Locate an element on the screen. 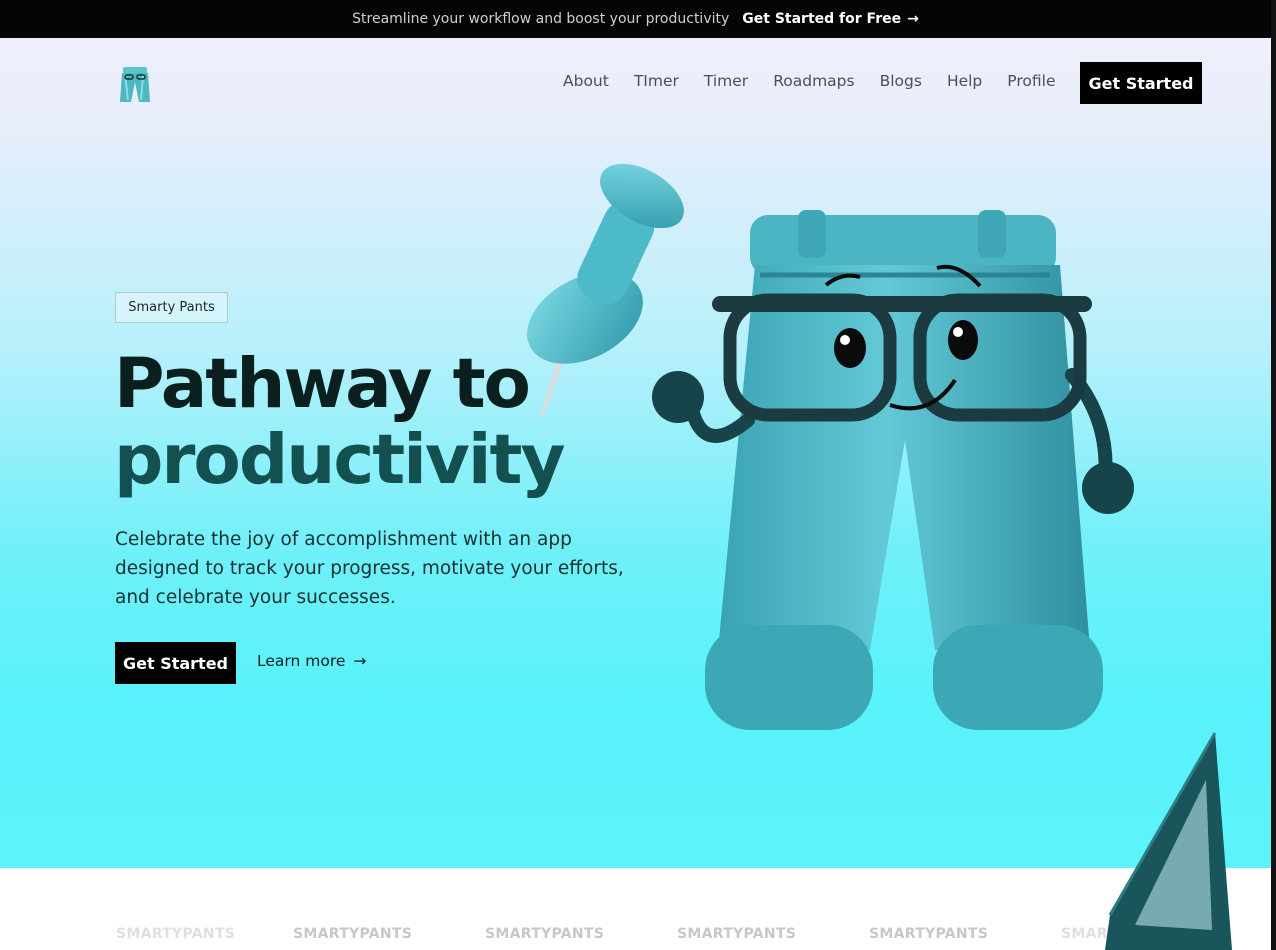  hero-title-line1: Pathway to is located at coordinates (322, 384).